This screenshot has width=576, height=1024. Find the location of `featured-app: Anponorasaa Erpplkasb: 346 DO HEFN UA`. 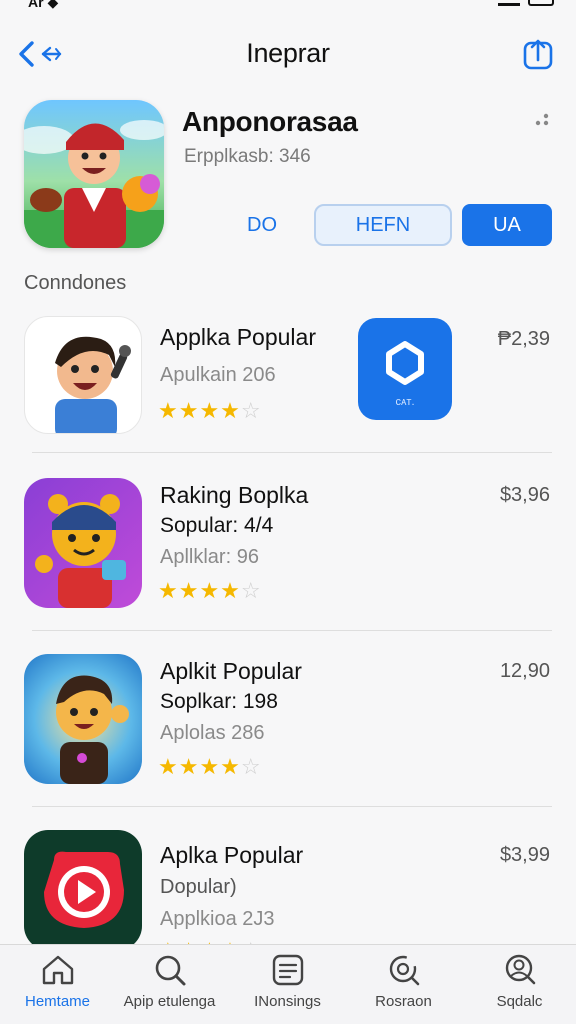

featured-app: Anponorasaa Erpplkasb: 346 DO HEFN UA is located at coordinates (288, 175).